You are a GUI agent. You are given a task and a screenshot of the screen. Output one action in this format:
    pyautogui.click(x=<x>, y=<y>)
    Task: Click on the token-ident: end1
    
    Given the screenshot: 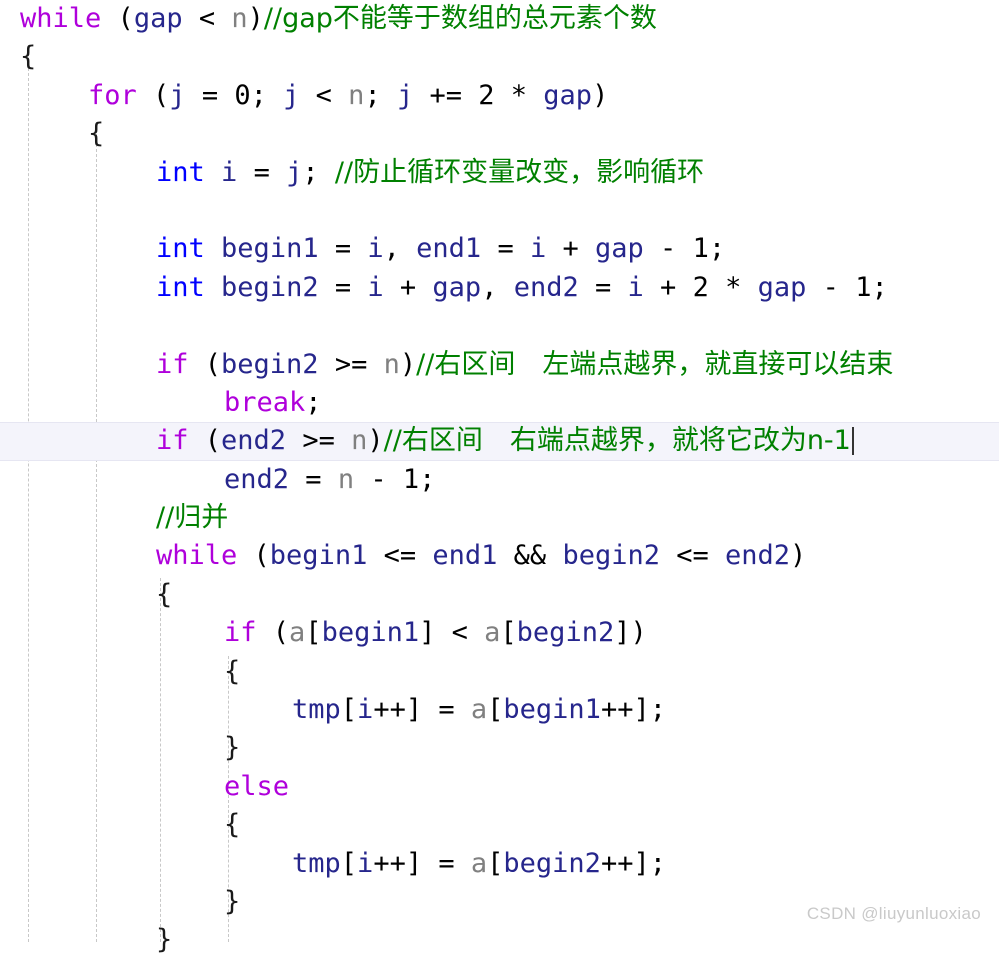 What is the action you would take?
    pyautogui.click(x=465, y=556)
    